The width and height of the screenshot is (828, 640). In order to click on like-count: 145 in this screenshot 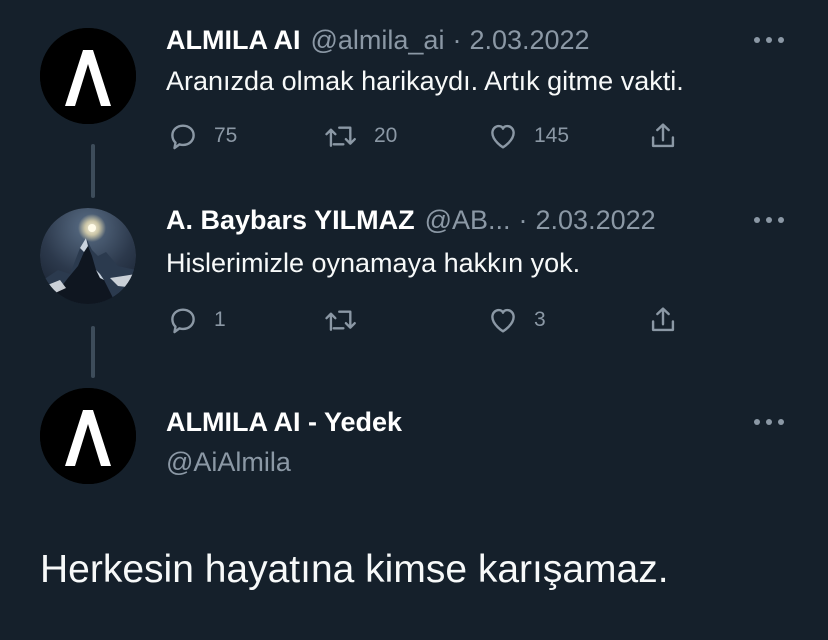, I will do `click(552, 135)`.